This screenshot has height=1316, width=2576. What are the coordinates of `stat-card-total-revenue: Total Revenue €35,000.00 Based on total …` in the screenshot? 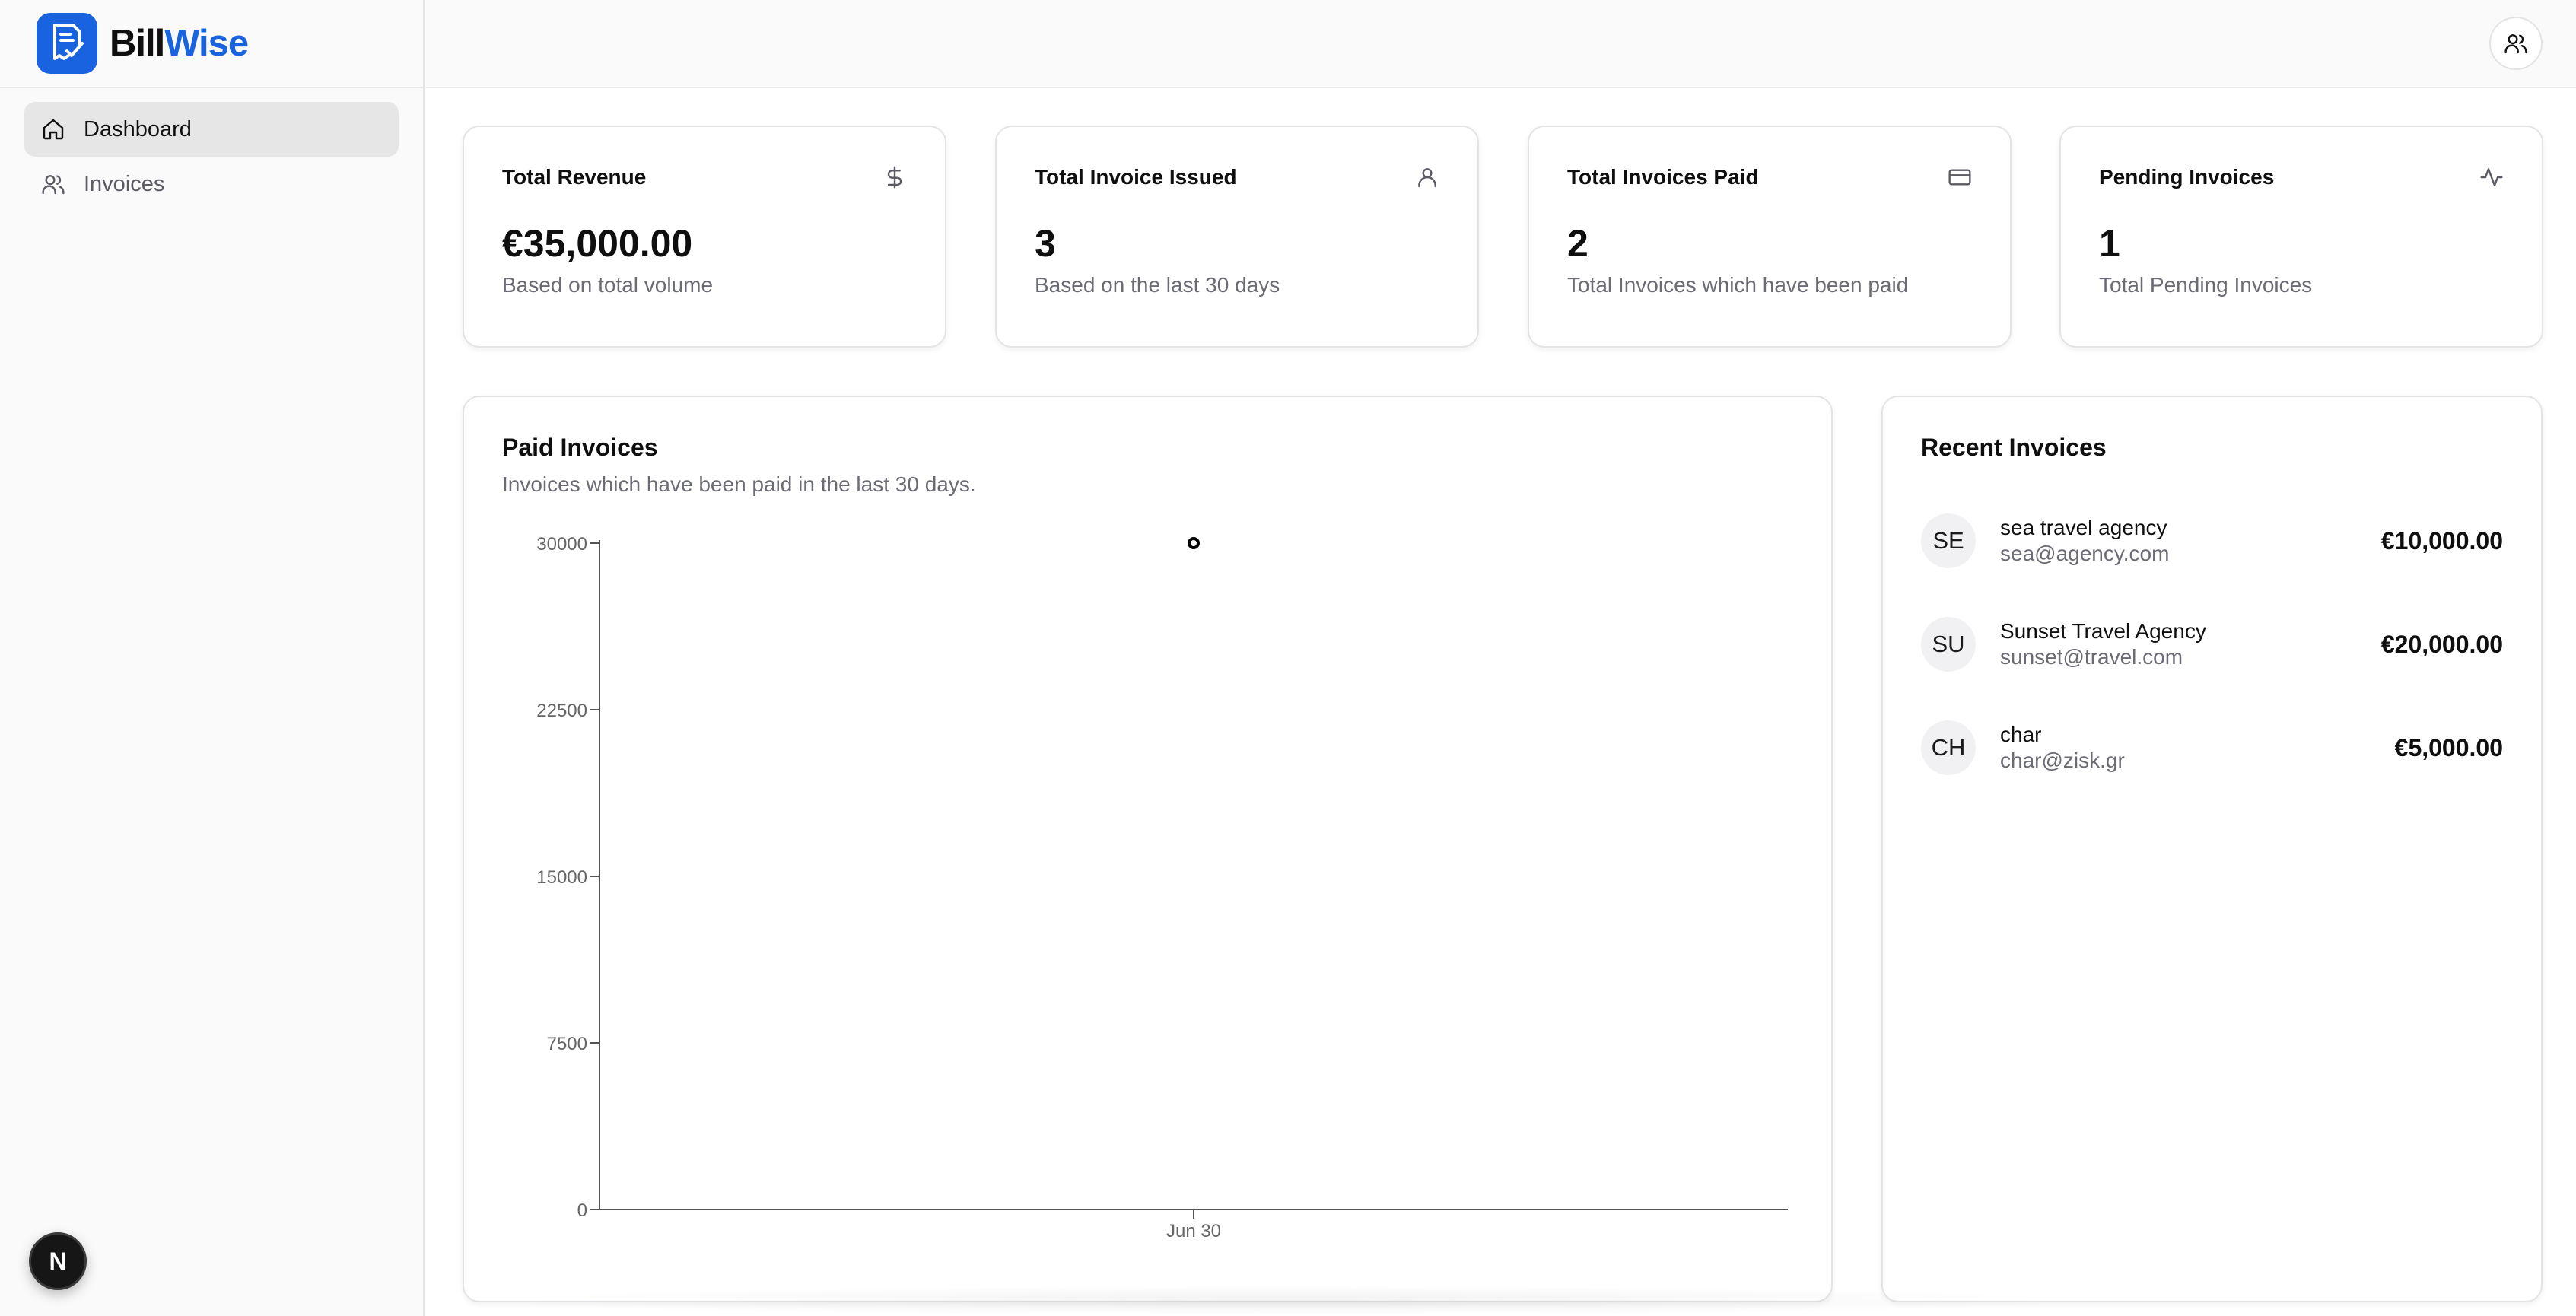 It's located at (705, 237).